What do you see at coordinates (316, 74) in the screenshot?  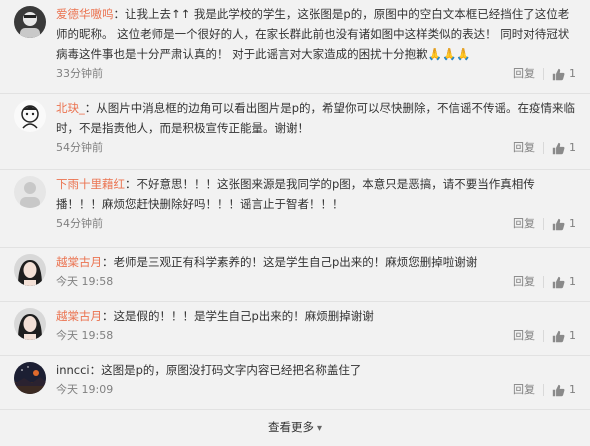 I see `comment-meta: 33分钟前 回复 1` at bounding box center [316, 74].